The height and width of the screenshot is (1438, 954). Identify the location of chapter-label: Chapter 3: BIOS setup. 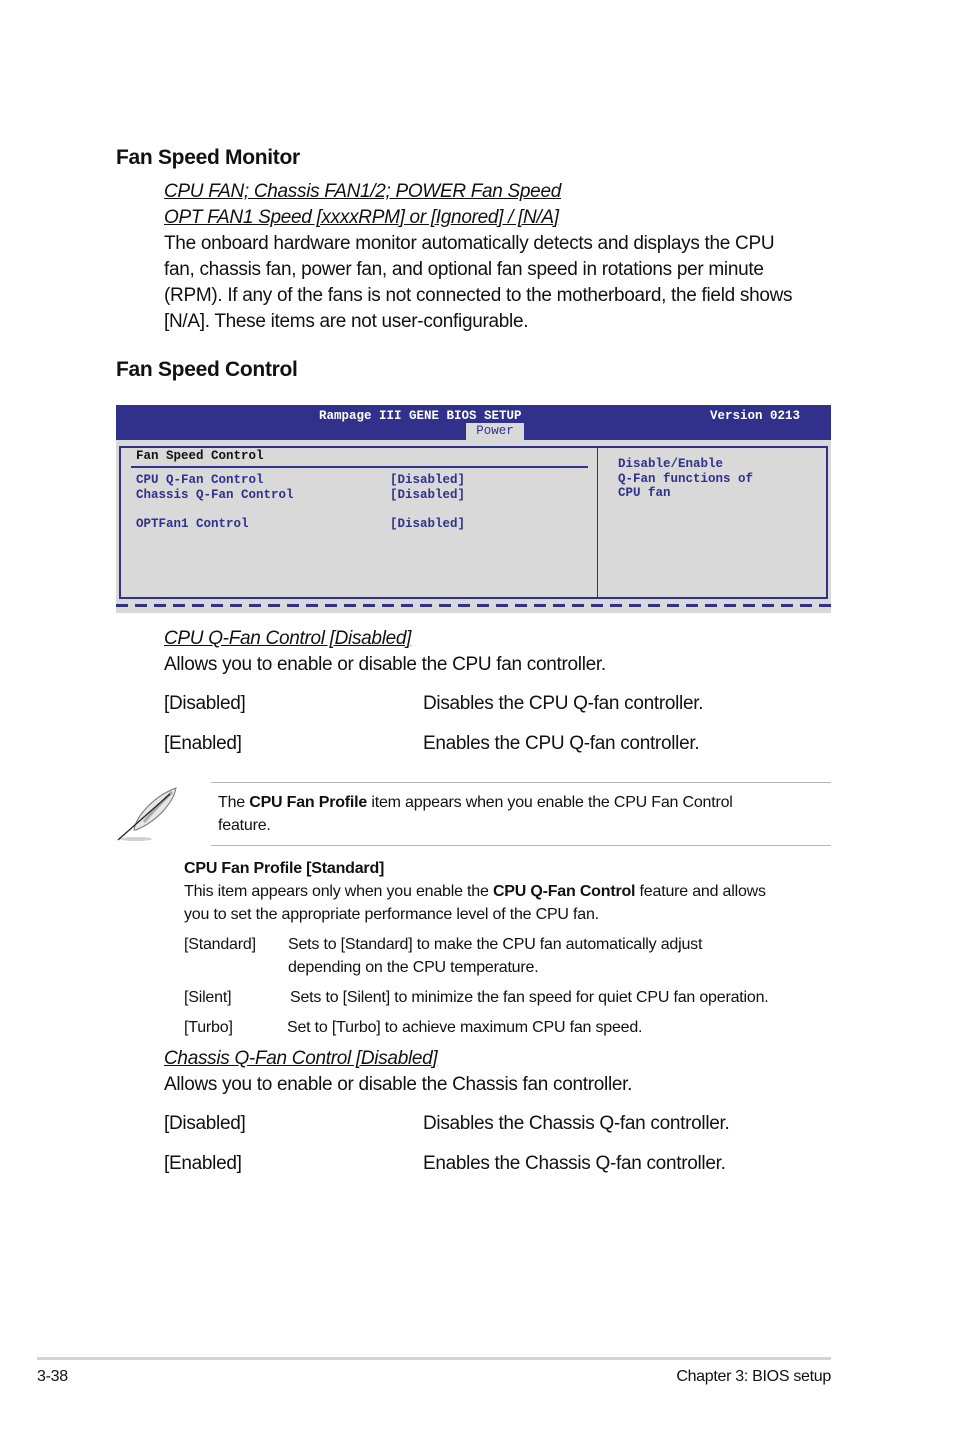
(753, 1376).